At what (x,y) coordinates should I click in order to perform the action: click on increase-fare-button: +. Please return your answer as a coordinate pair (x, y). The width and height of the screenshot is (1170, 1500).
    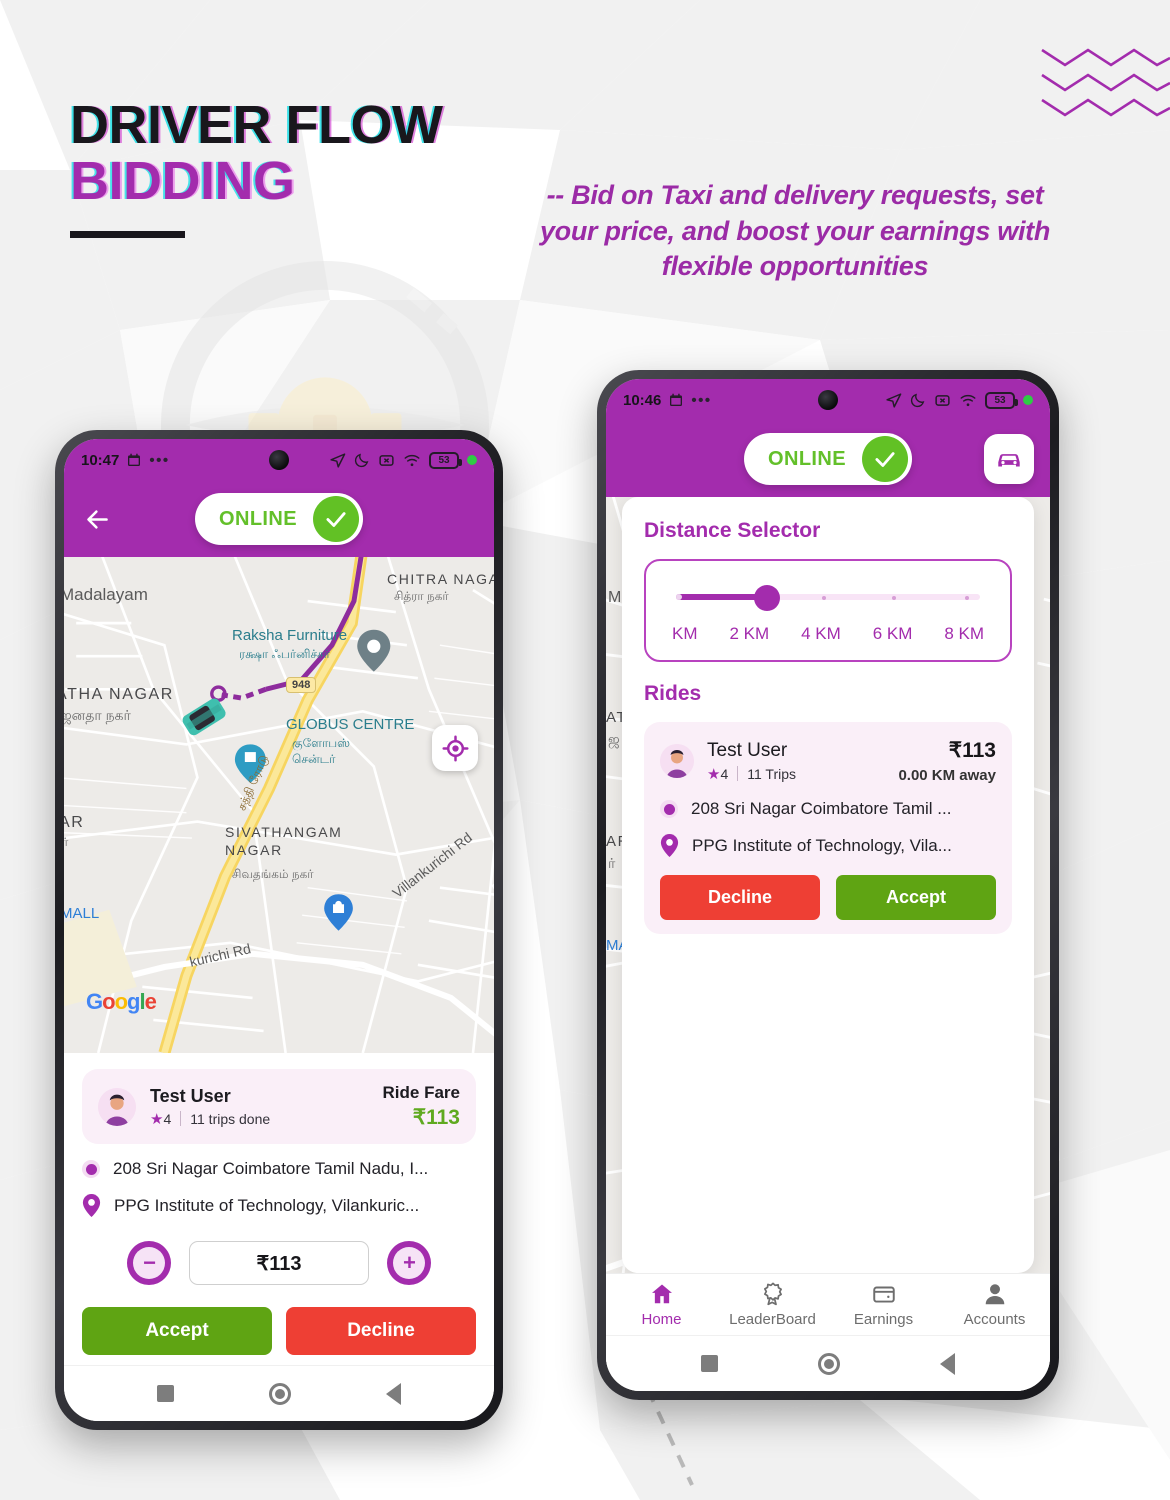
    Looking at the image, I should click on (409, 1263).